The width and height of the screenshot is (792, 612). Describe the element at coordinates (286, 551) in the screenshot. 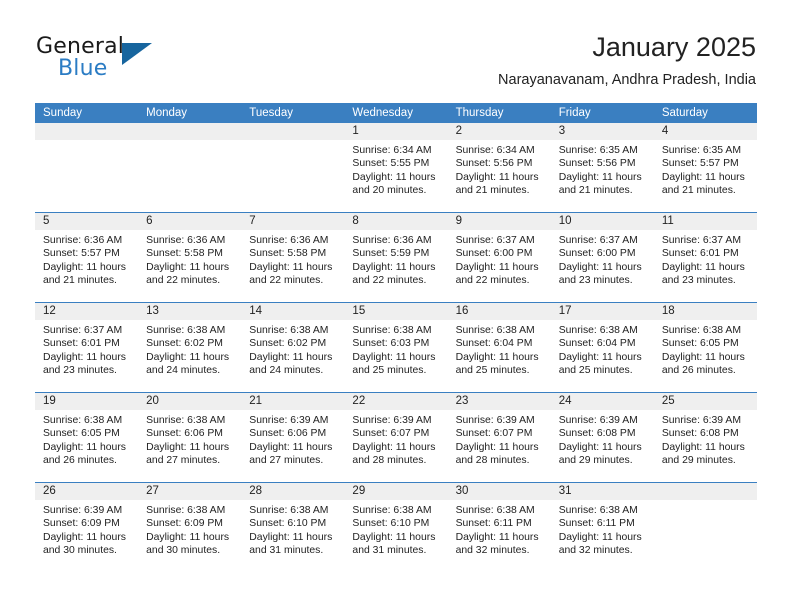

I see `daylight-text-line2: and 31 minutes.` at that location.